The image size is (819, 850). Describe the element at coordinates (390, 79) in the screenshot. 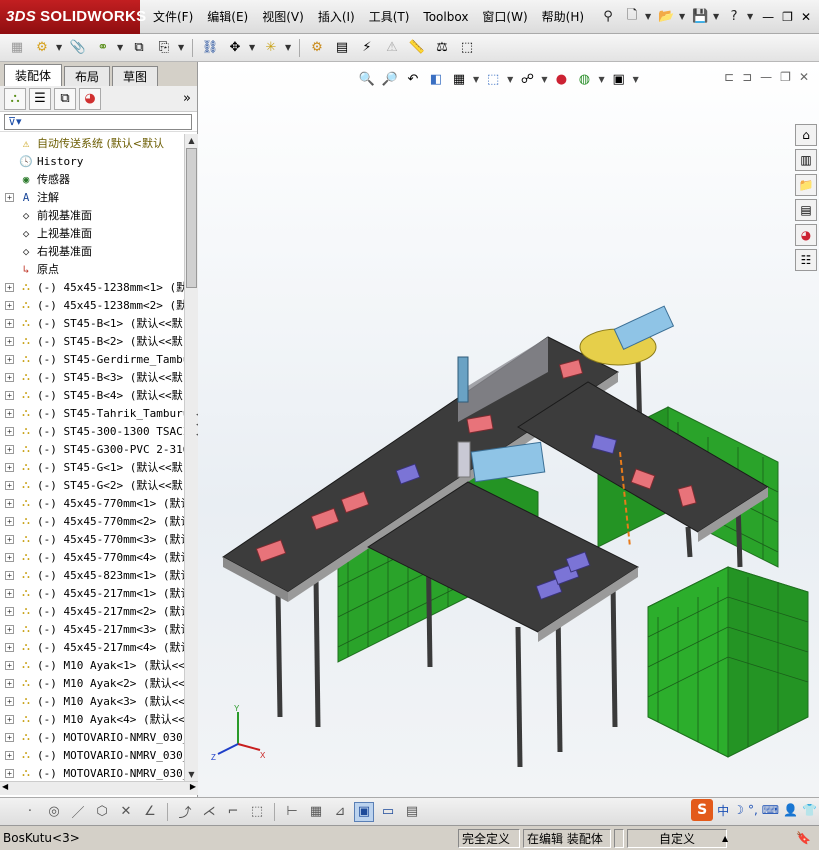

I see `zoom-to-area-icon: 🔎` at that location.